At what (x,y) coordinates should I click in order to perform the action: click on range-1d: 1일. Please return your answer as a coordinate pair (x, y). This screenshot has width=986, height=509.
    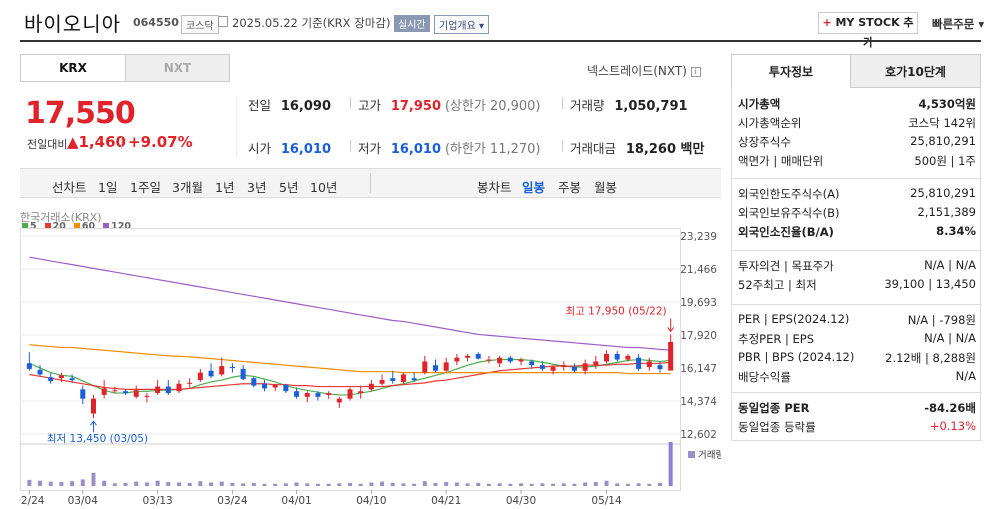
    Looking at the image, I should click on (107, 186).